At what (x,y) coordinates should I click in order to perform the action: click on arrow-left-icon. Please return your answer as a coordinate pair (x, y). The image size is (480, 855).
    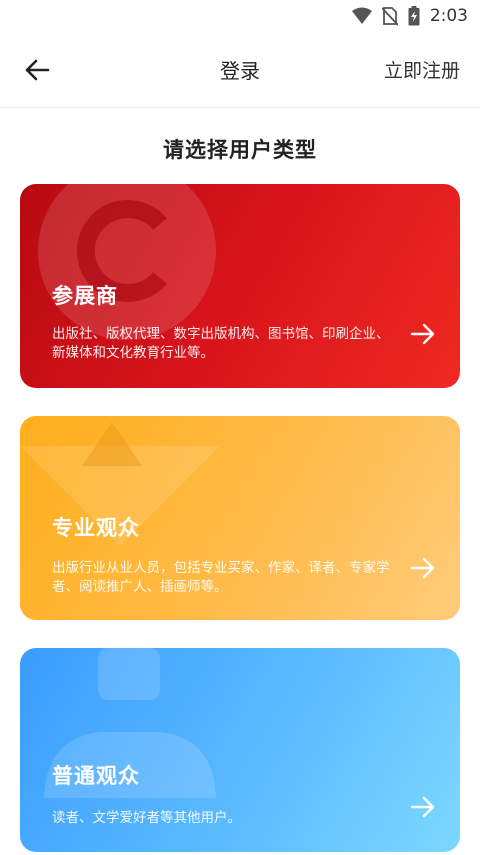
    Looking at the image, I should click on (37, 69).